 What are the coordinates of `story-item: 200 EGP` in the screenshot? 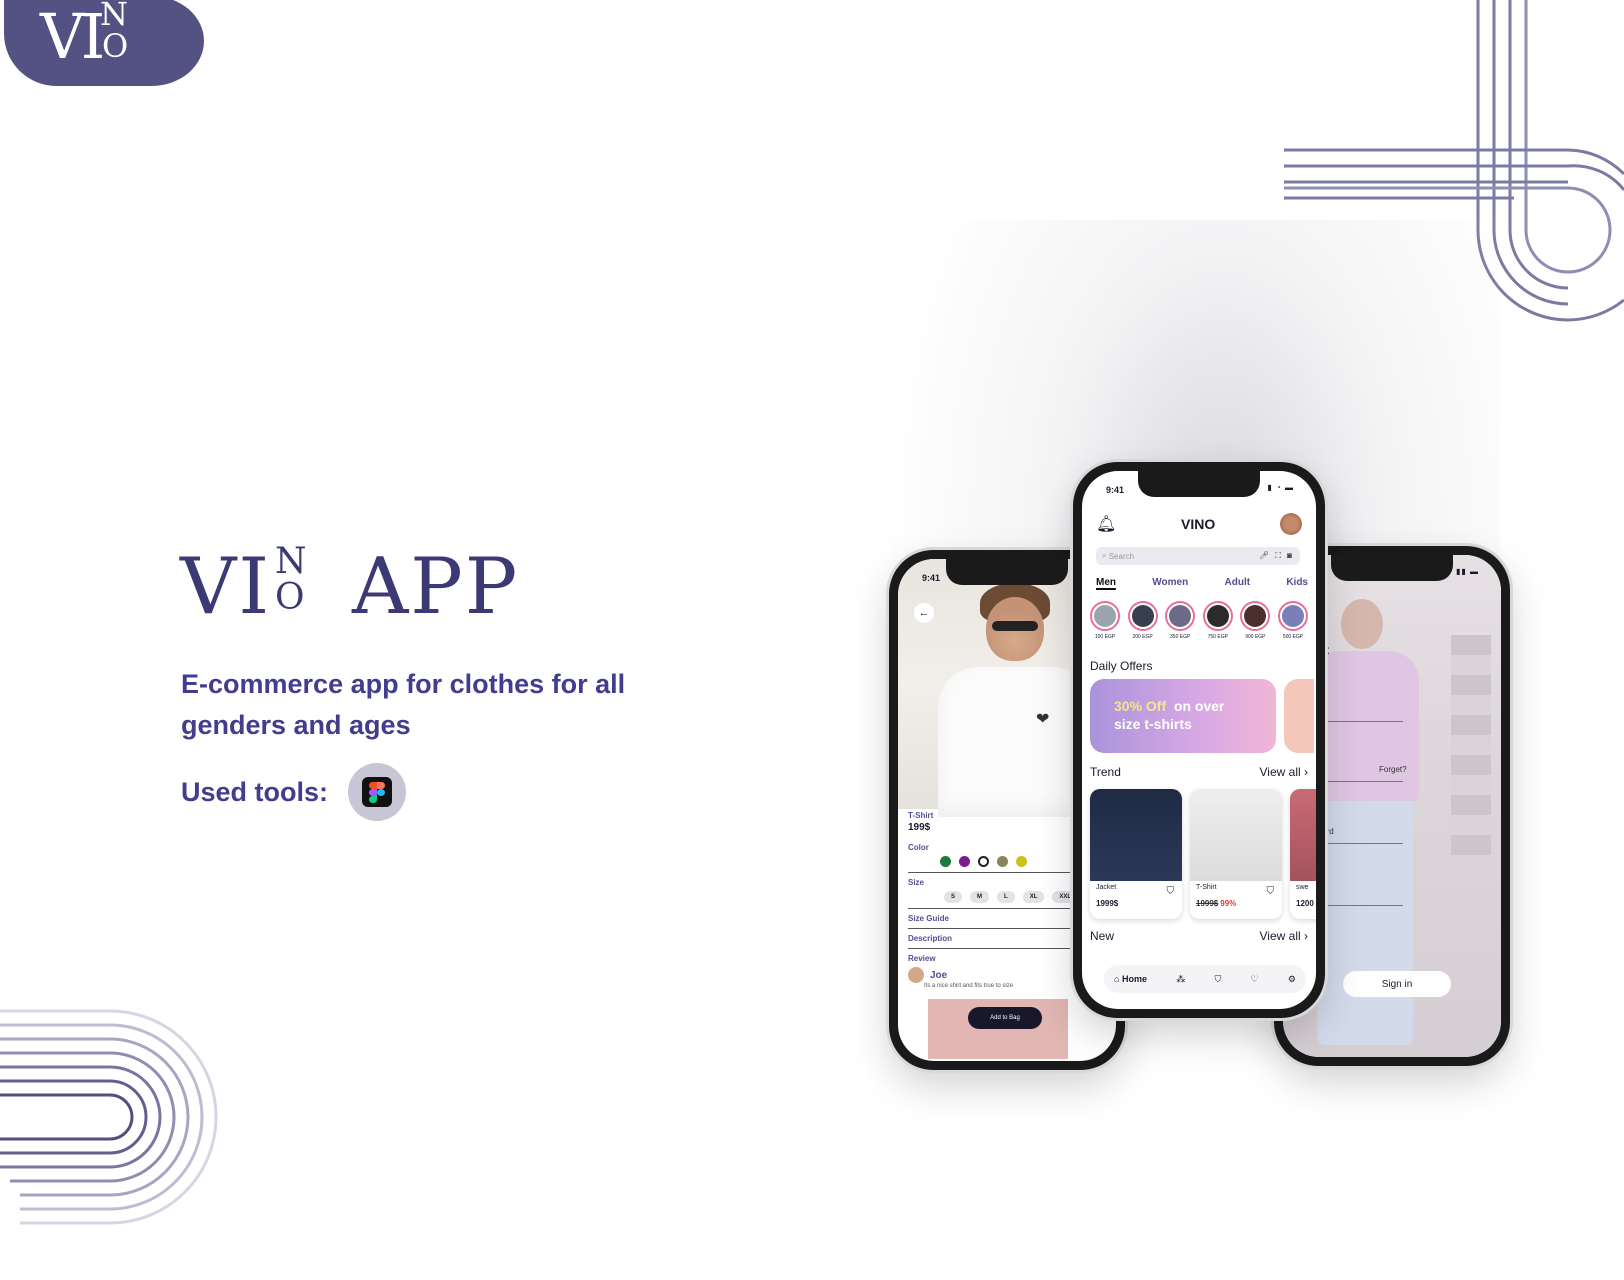 It's located at (1142, 620).